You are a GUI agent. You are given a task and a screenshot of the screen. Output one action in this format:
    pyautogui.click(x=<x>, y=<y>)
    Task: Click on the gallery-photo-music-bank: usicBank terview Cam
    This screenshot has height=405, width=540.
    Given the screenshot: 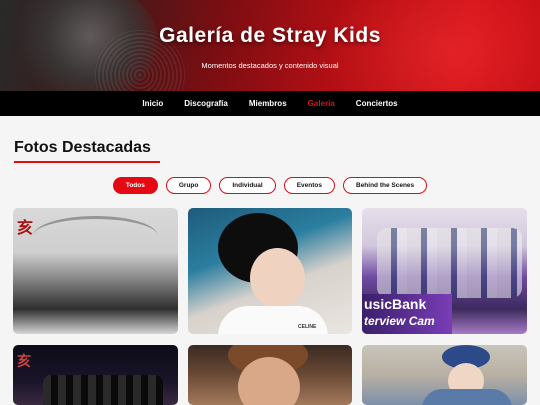 What is the action you would take?
    pyautogui.click(x=444, y=271)
    